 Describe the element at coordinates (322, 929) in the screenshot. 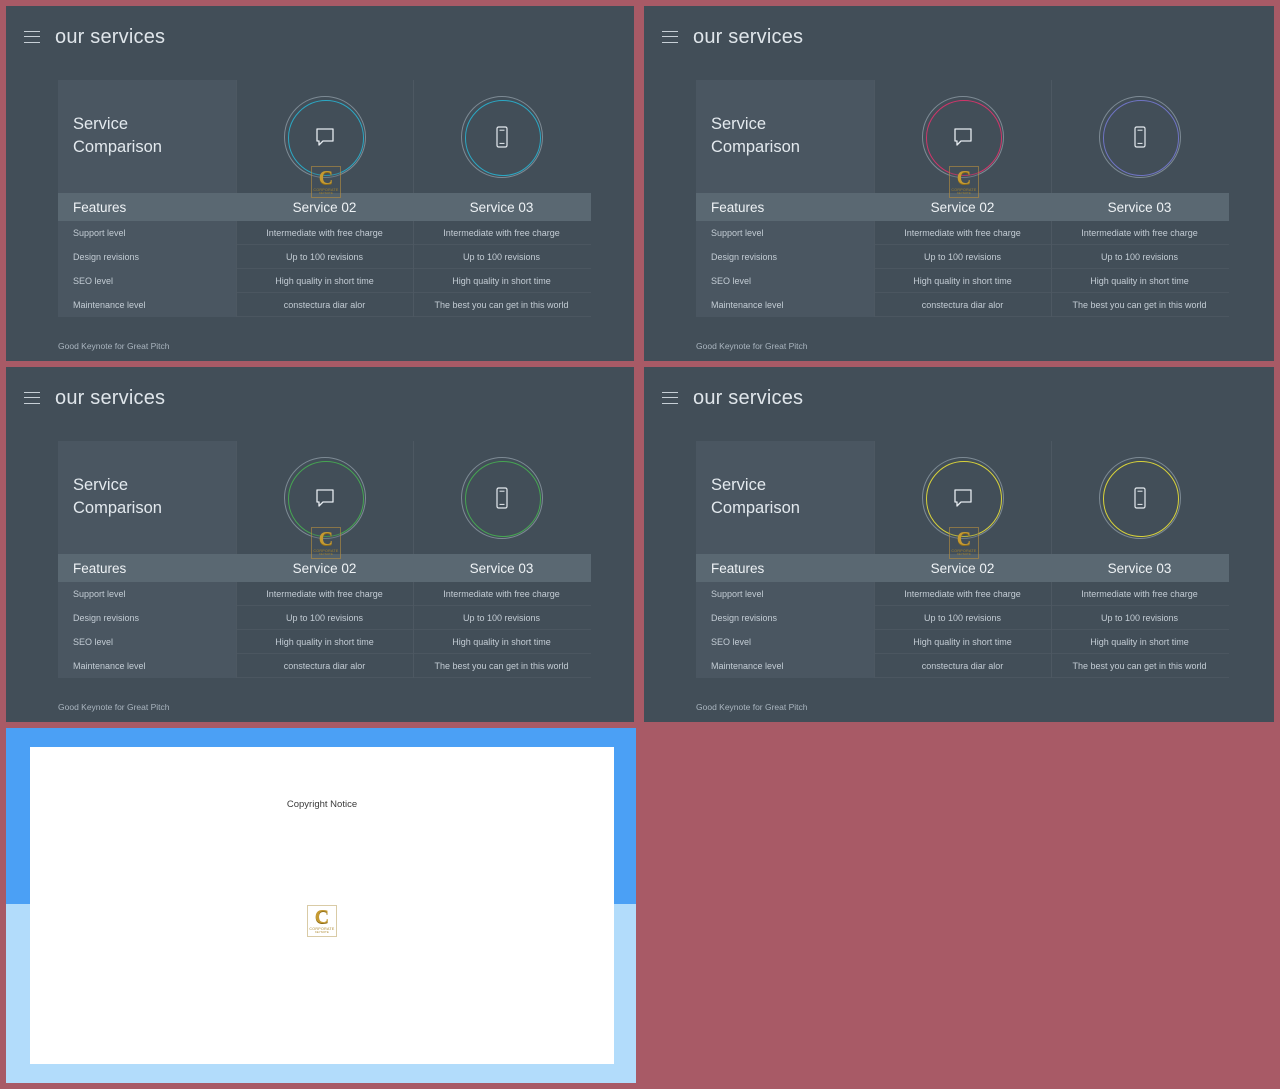

I see `watermark-sub1: CORPORATE` at that location.